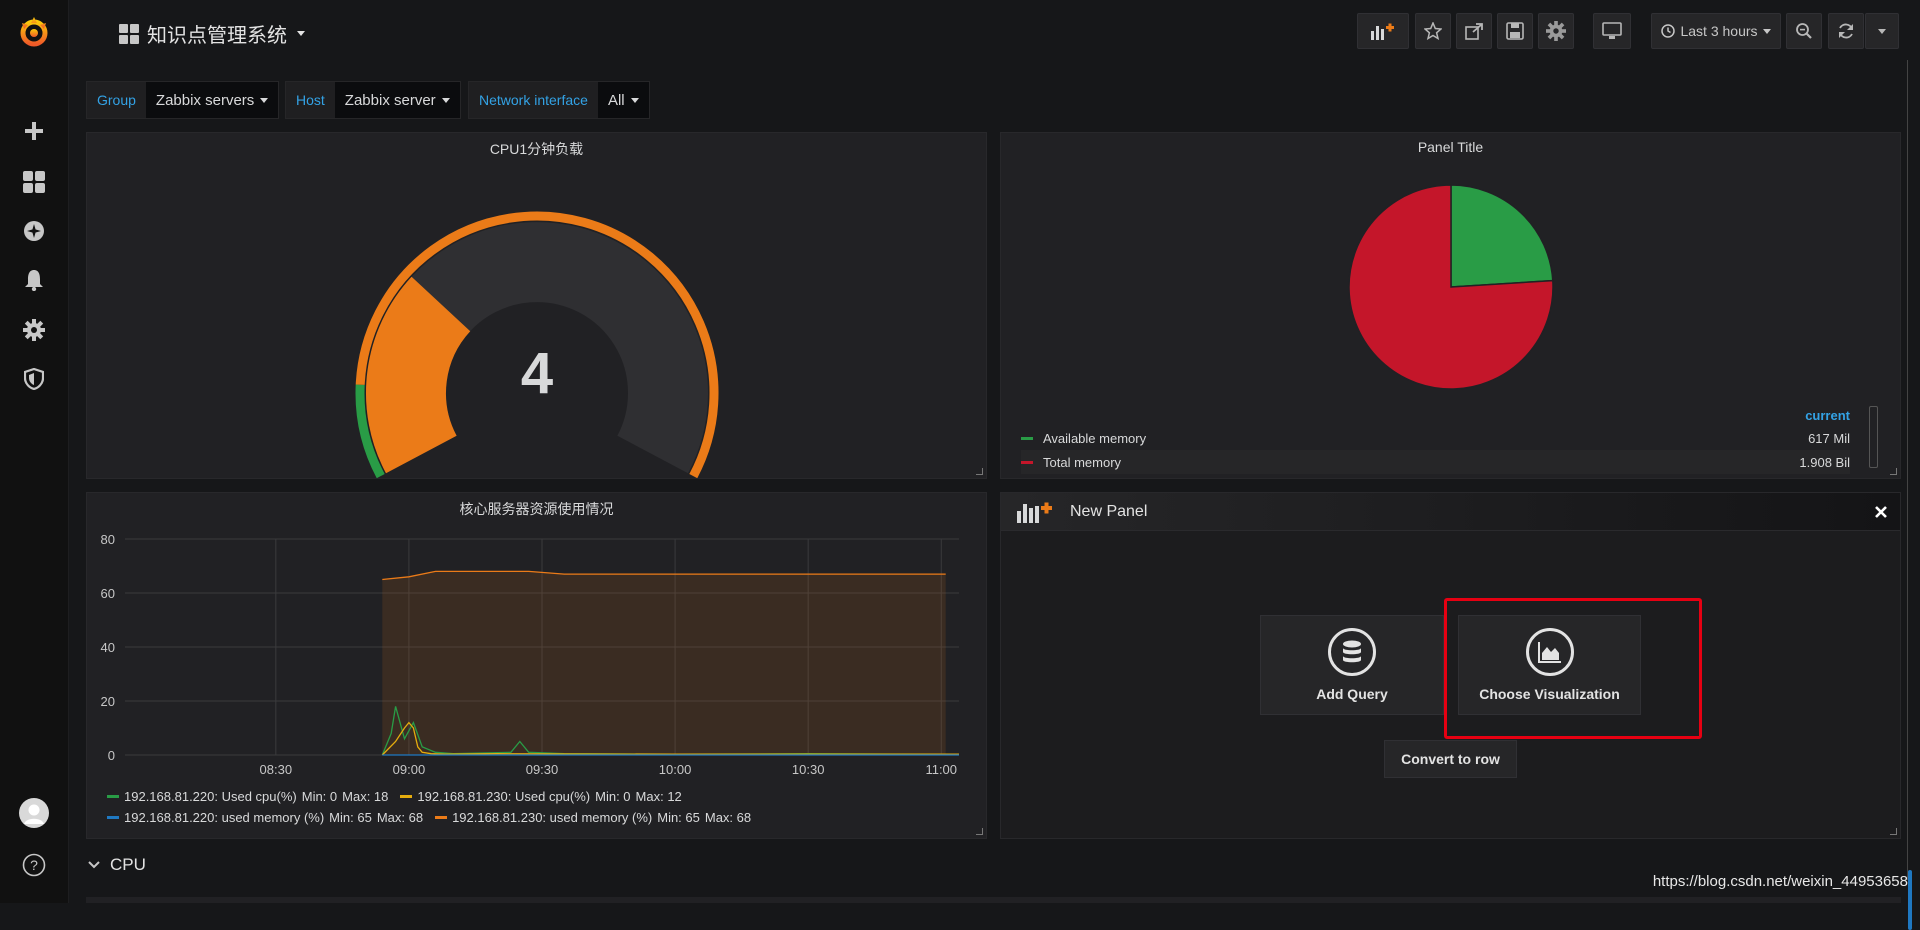  I want to click on legend-scrollbar, so click(1873, 437).